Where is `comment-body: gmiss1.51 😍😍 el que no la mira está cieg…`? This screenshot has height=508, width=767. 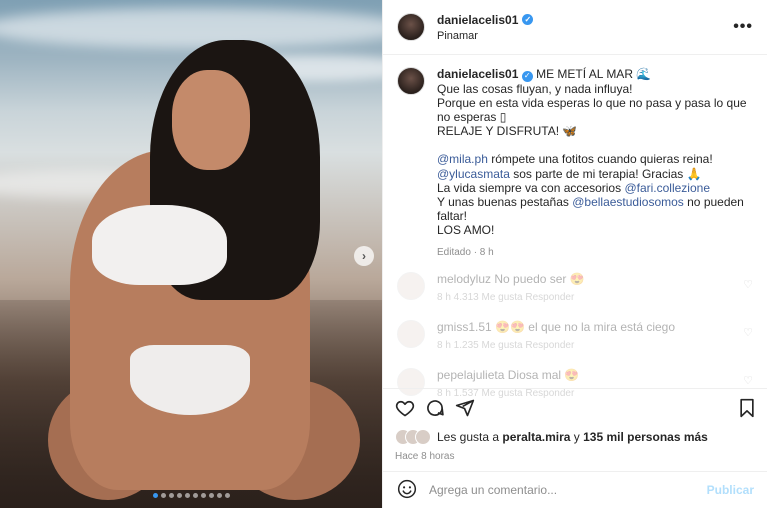
comment-body: gmiss1.51 😍😍 el que no la mira está cieg… is located at coordinates (590, 335).